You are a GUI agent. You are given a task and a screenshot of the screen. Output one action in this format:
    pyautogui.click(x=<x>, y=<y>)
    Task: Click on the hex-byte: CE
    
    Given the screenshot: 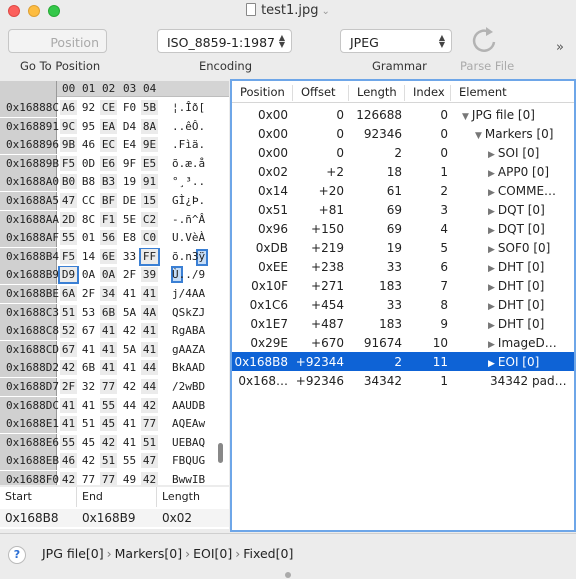 What is the action you would take?
    pyautogui.click(x=108, y=107)
    